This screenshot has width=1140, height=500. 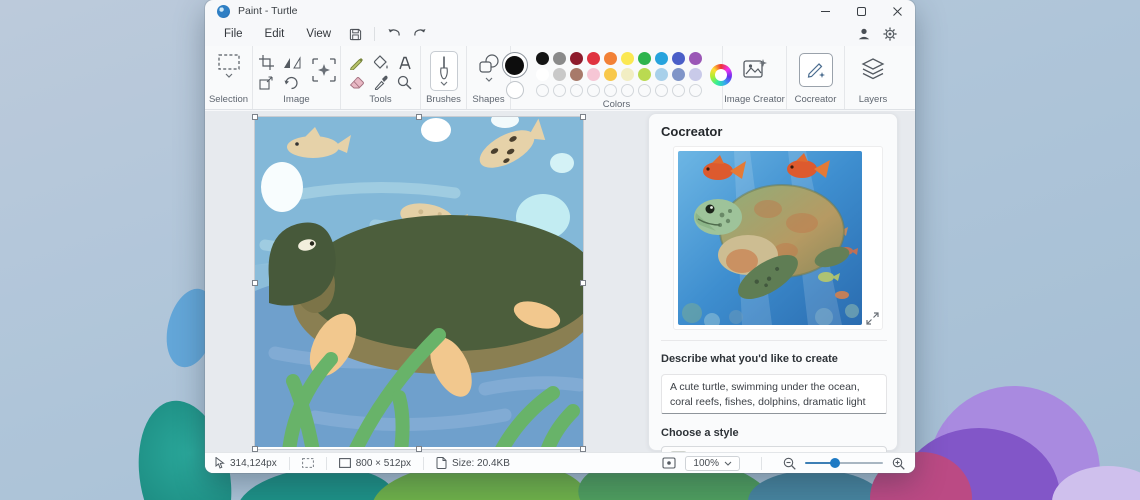 What do you see at coordinates (275, 34) in the screenshot?
I see `menu-edit: Edit` at bounding box center [275, 34].